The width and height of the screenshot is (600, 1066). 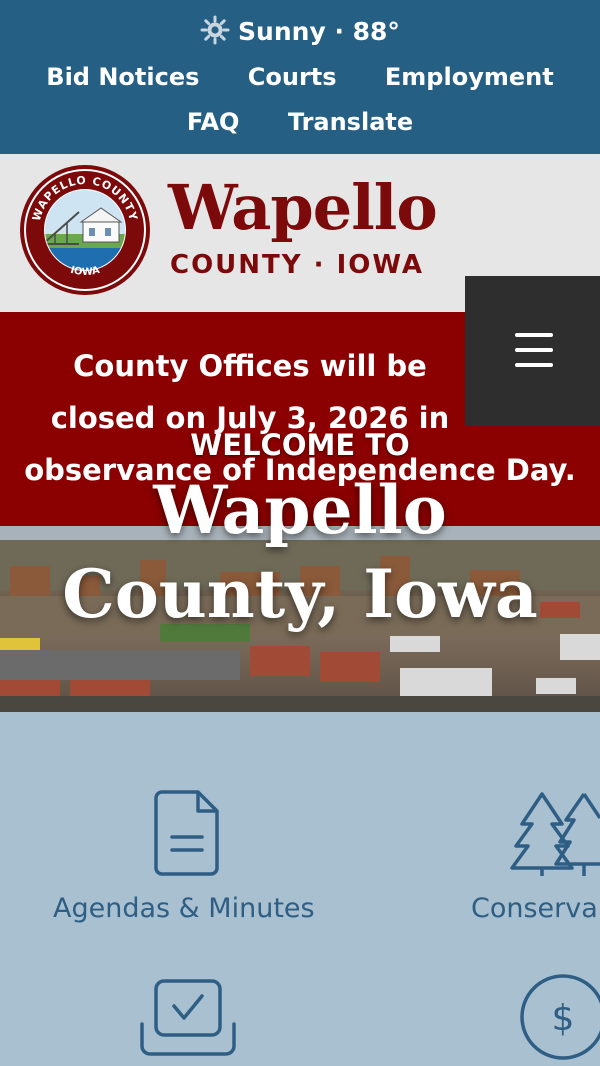 What do you see at coordinates (469, 77) in the screenshot?
I see `link-employment: Employment` at bounding box center [469, 77].